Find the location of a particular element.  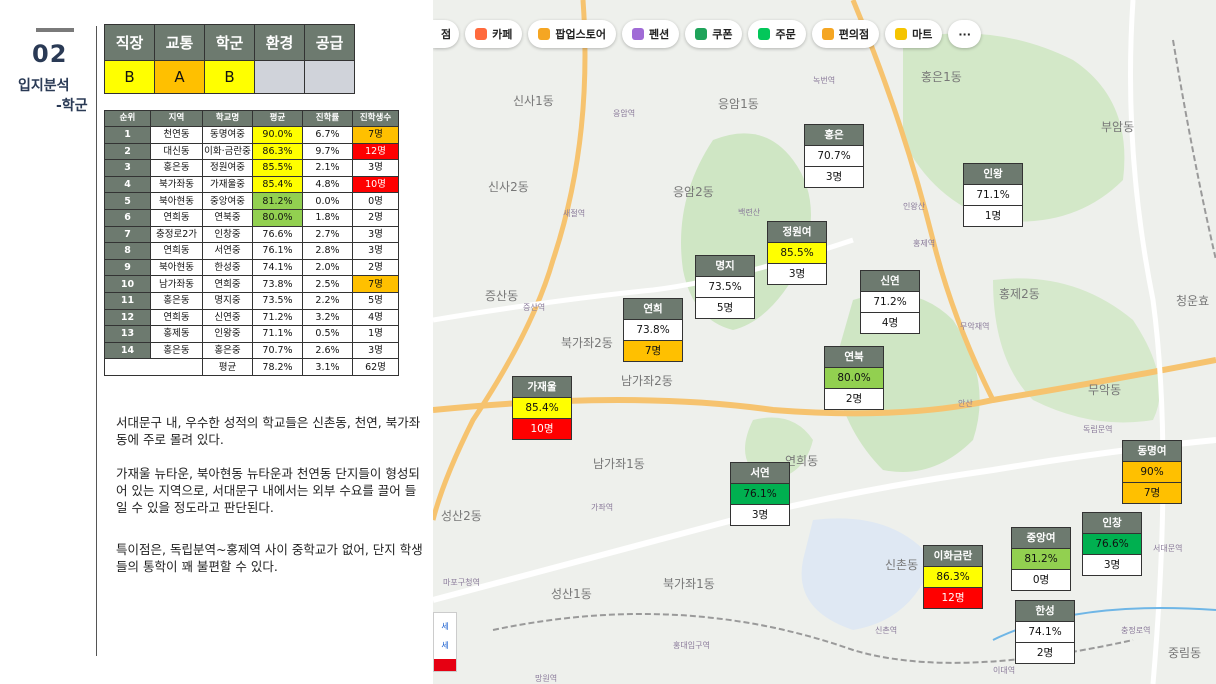

category-chip: ··· is located at coordinates (964, 34).